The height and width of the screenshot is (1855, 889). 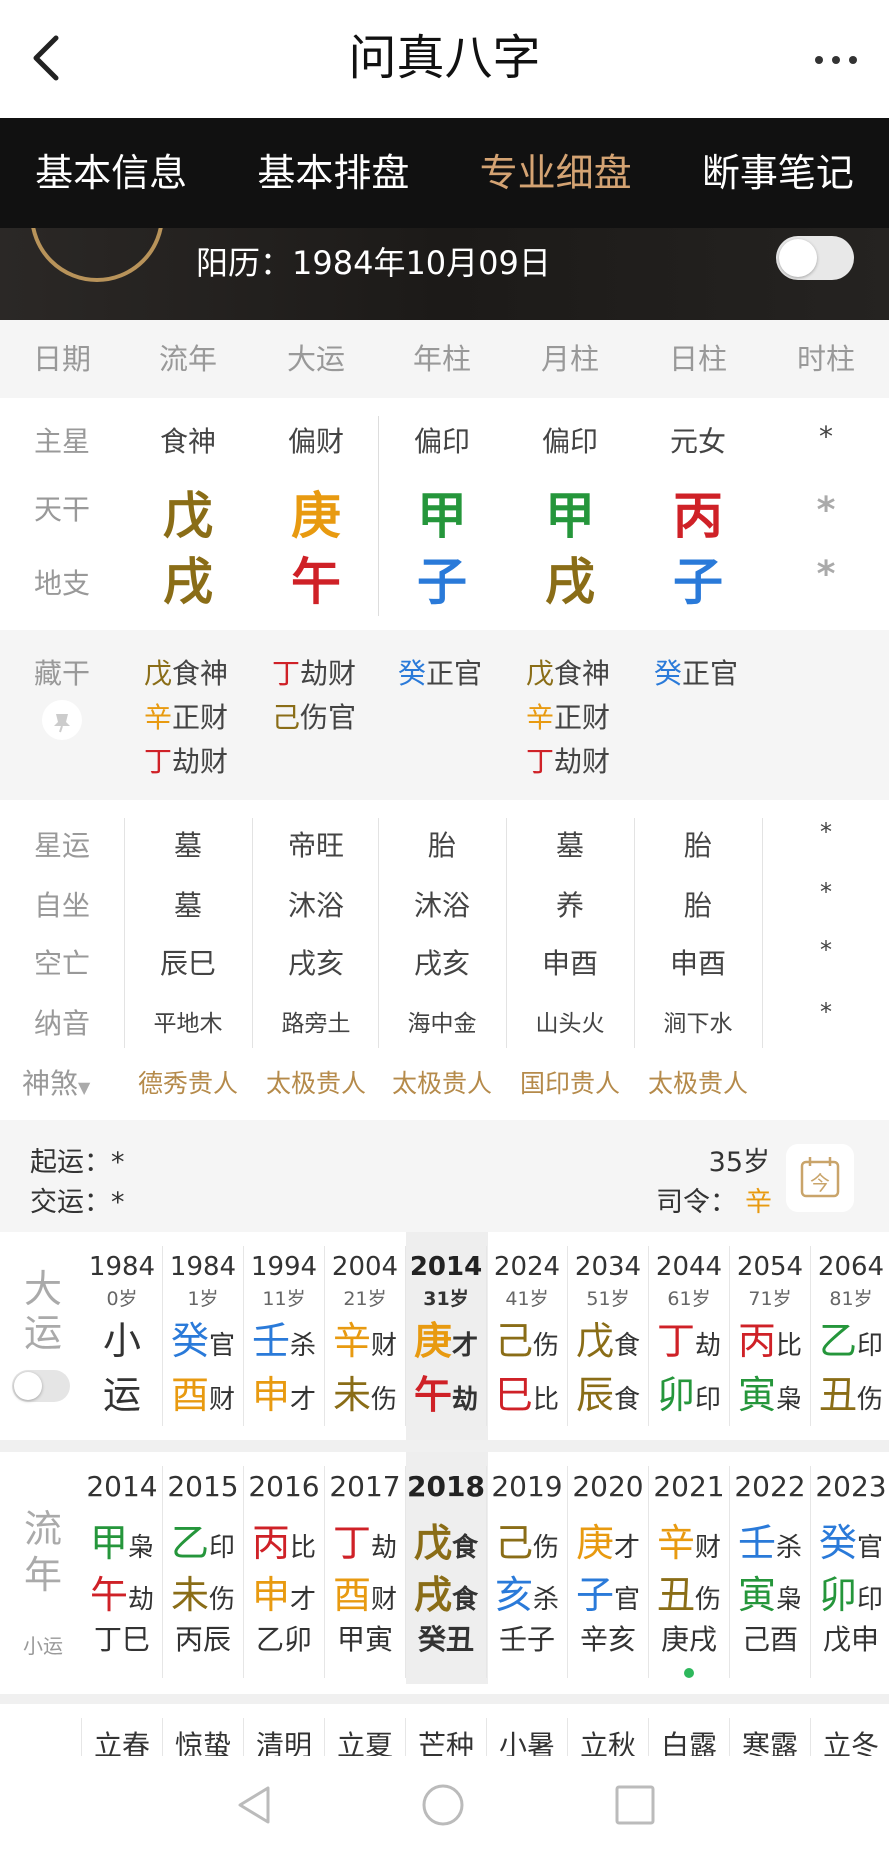 I want to click on jieqi-cell: 立春, so click(x=122, y=1740).